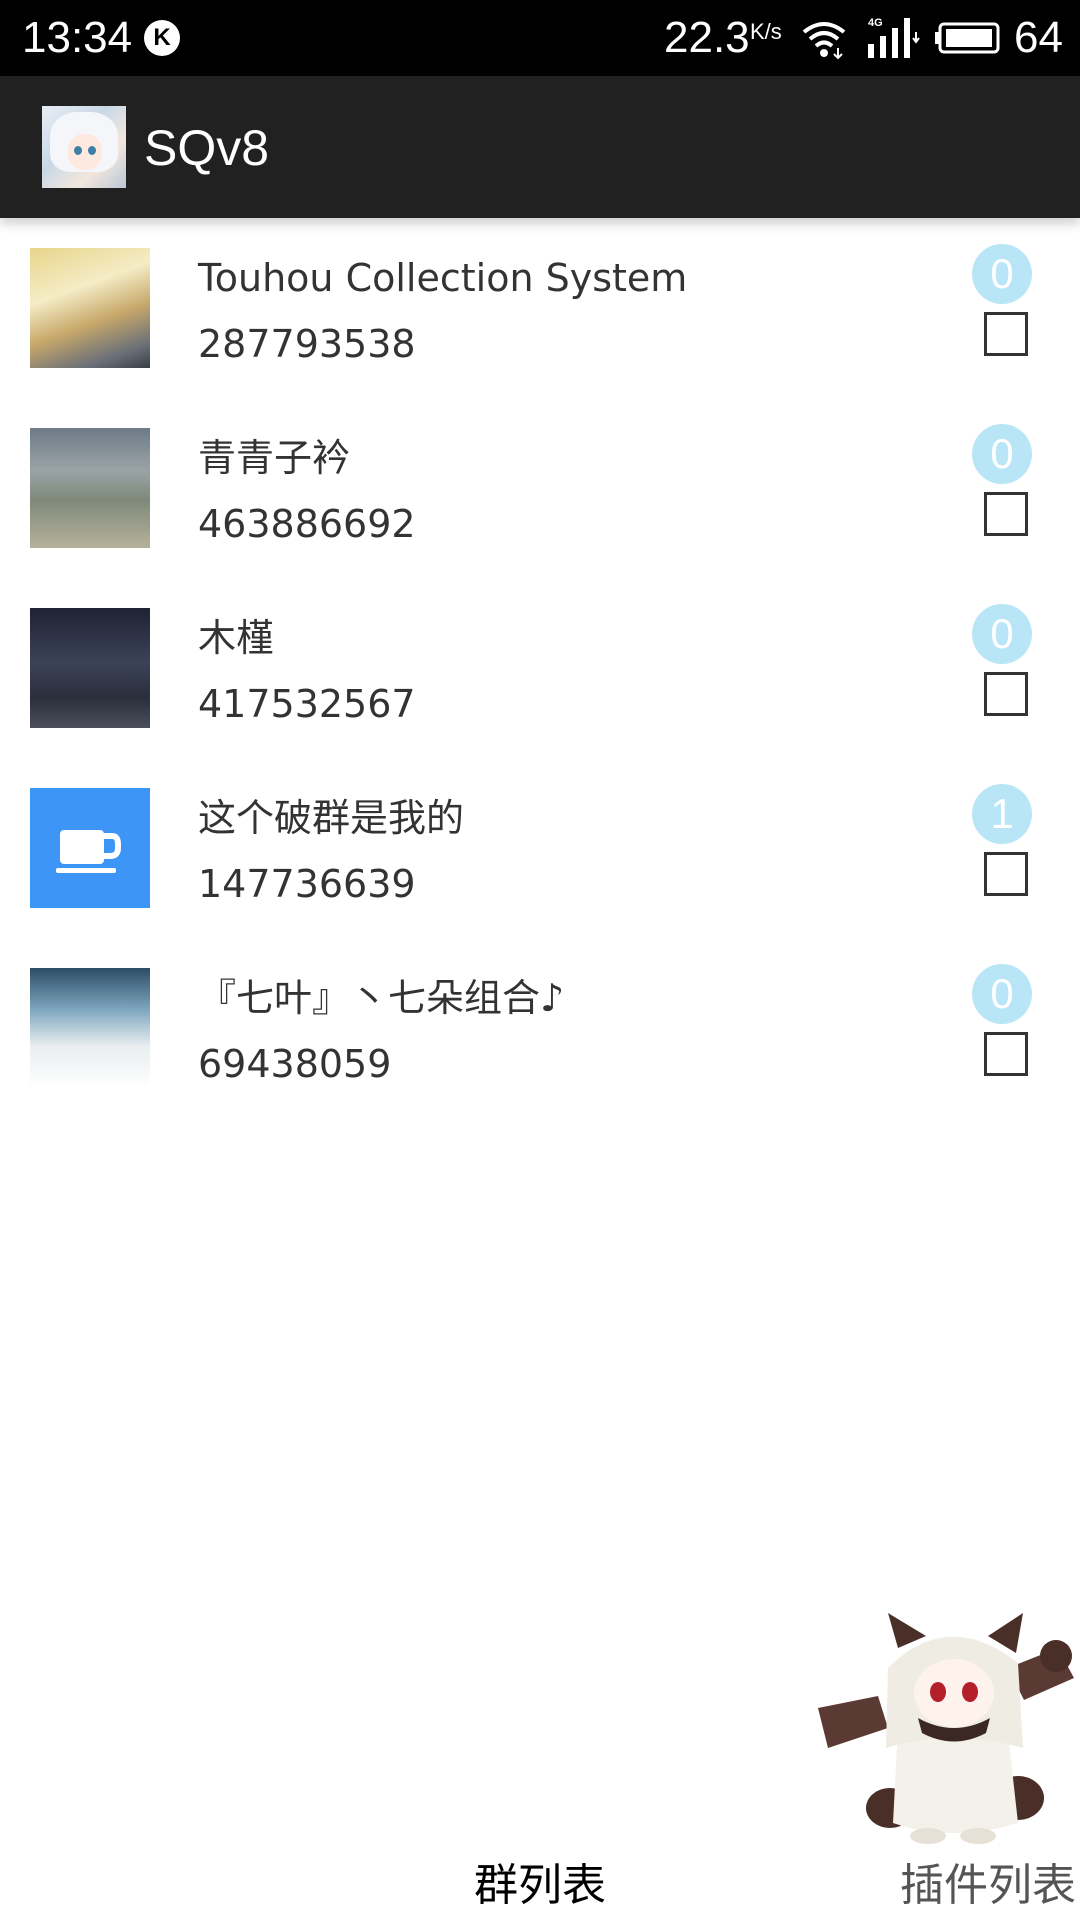 The height and width of the screenshot is (1920, 1080). What do you see at coordinates (295, 1064) in the screenshot?
I see `group-number: 69438059` at bounding box center [295, 1064].